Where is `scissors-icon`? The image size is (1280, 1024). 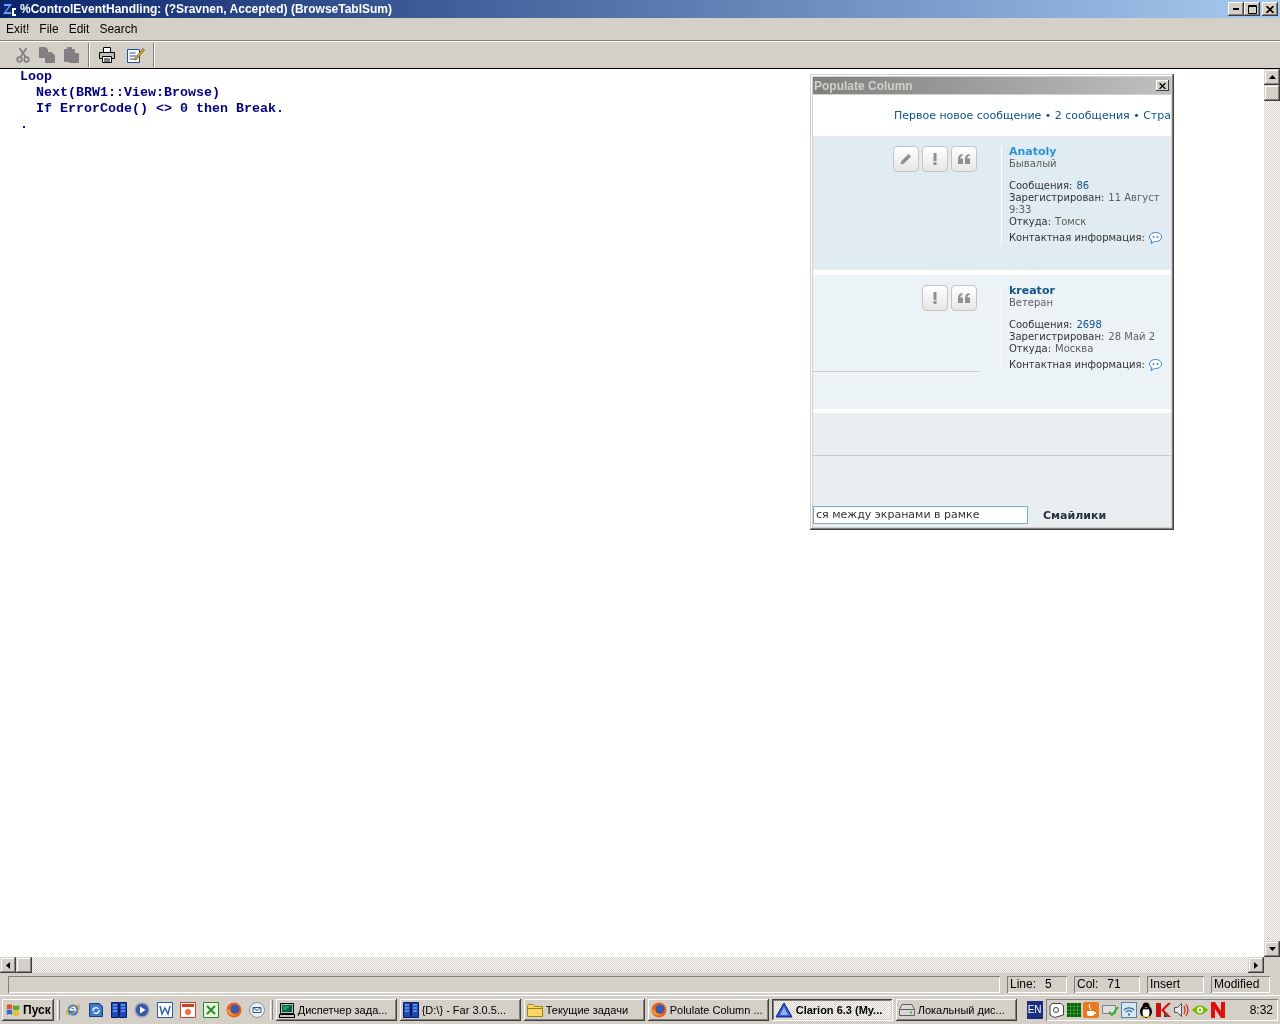
scissors-icon is located at coordinates (23, 54).